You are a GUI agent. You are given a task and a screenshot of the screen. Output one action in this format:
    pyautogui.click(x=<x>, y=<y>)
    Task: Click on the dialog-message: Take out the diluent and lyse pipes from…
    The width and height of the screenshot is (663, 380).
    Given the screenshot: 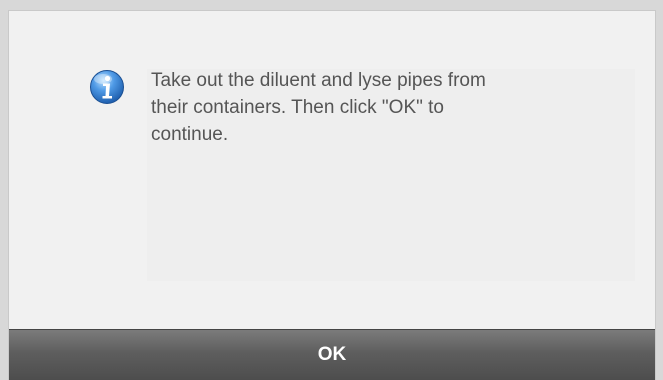 What is the action you would take?
    pyautogui.click(x=318, y=107)
    